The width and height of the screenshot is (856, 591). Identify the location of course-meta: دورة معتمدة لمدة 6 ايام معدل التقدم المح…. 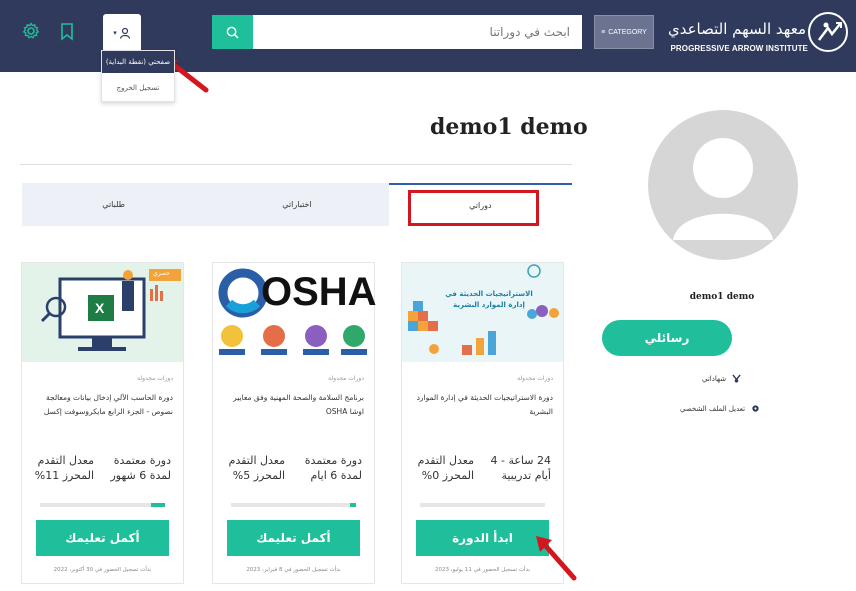
(293, 477).